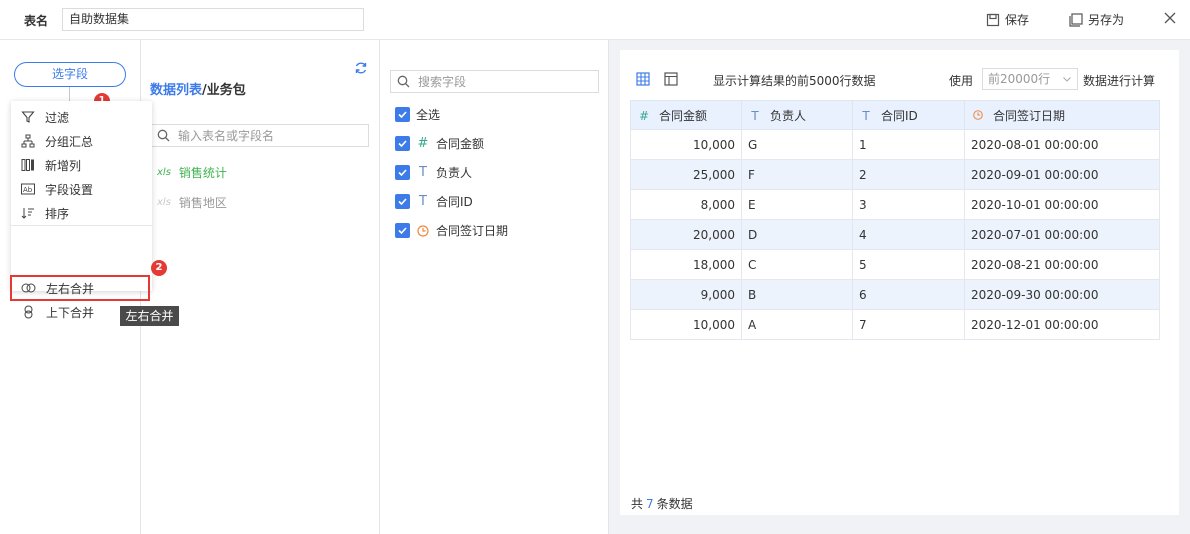 The width and height of the screenshot is (1190, 534). I want to click on column-header-label: 合同金额, so click(683, 115).